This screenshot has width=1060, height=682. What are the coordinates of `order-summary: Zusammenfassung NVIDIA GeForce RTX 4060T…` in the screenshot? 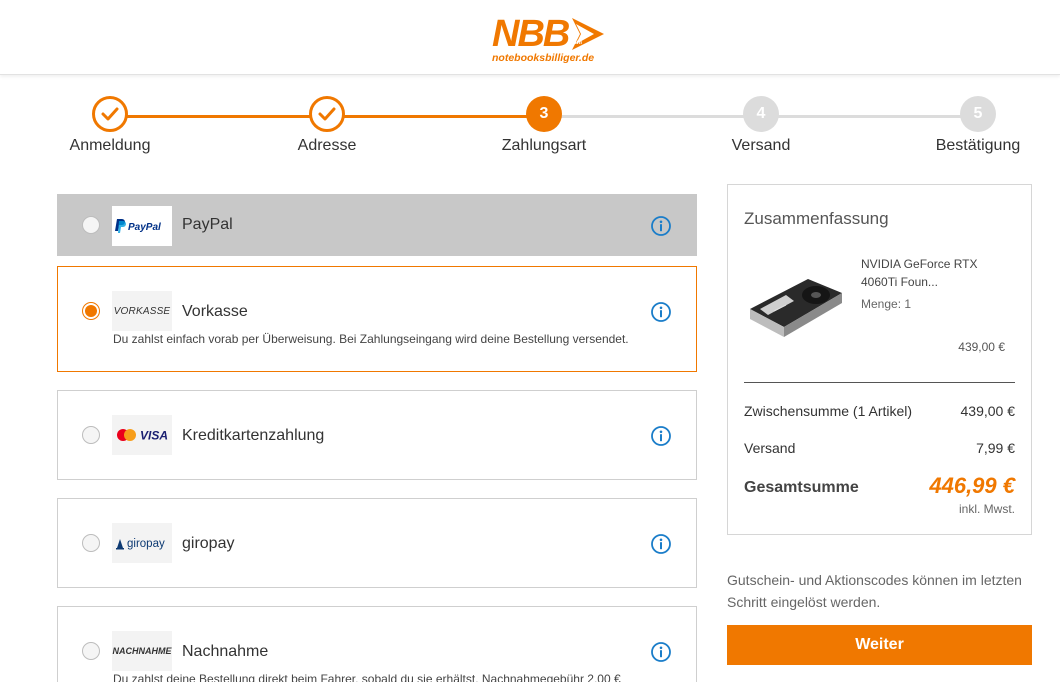 It's located at (879, 359).